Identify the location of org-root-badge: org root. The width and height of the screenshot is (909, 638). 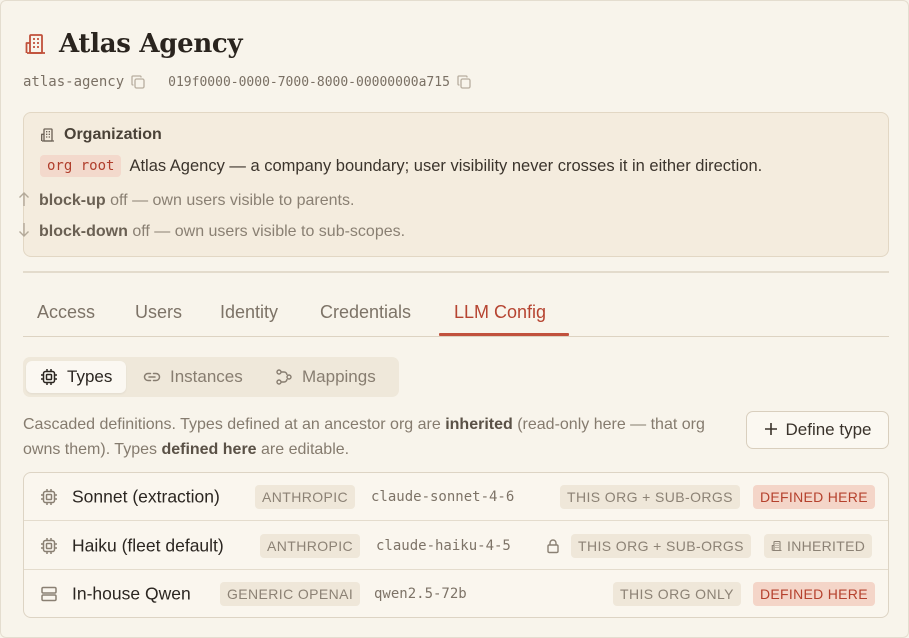
(81, 166).